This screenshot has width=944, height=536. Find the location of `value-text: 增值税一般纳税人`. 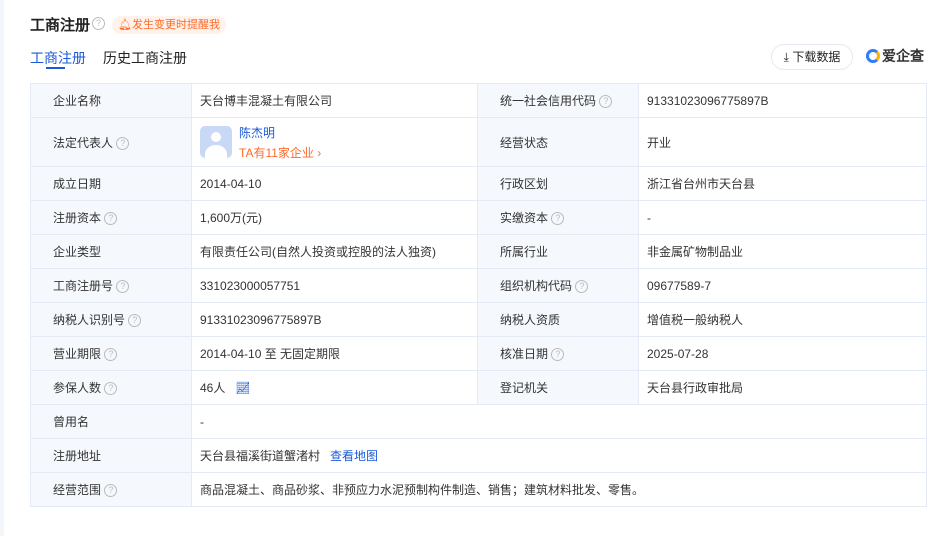

value-text: 增值税一般纳税人 is located at coordinates (695, 320).